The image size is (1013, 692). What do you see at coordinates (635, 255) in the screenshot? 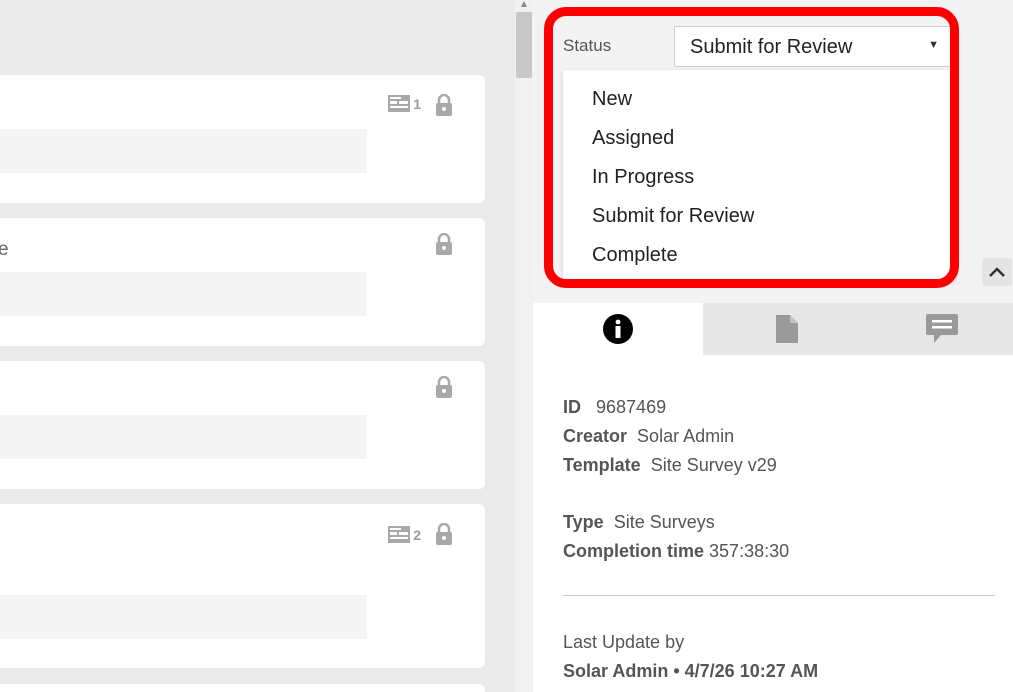
I see `status-option-complete: Complete` at bounding box center [635, 255].